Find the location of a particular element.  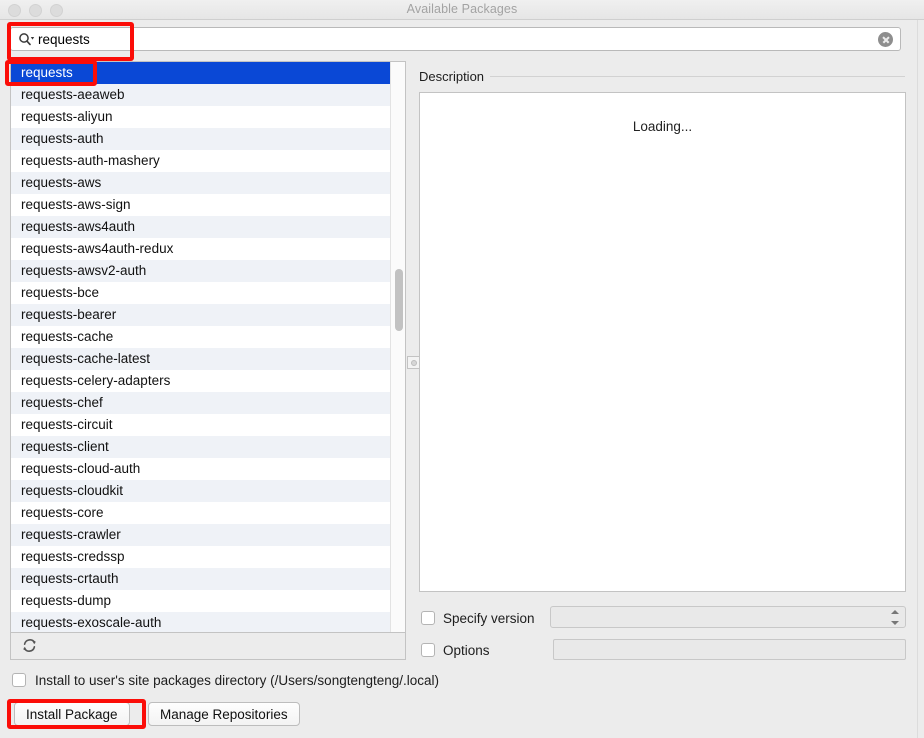

package-list-item: requests-core is located at coordinates (208, 513).